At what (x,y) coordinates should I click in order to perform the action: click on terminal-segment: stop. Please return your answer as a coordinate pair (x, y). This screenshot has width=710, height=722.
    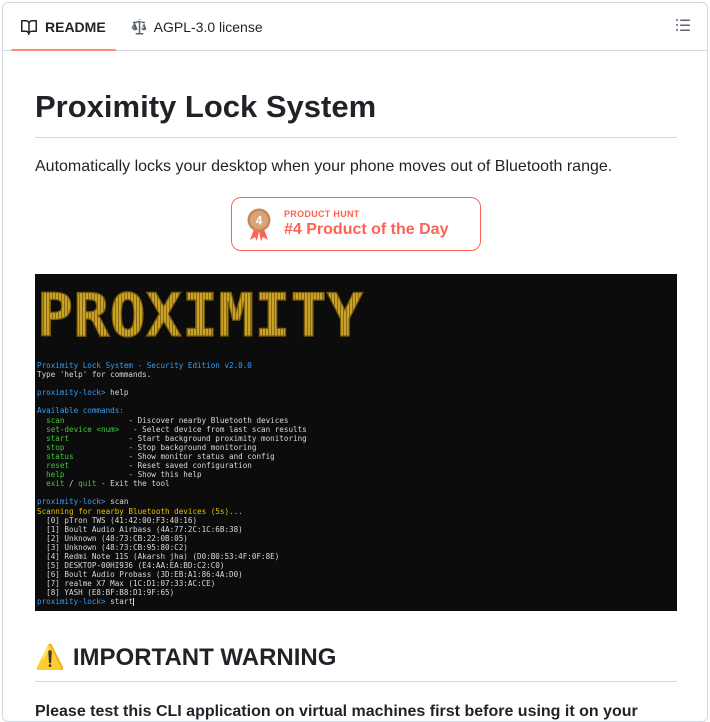
    Looking at the image, I should click on (83, 447).